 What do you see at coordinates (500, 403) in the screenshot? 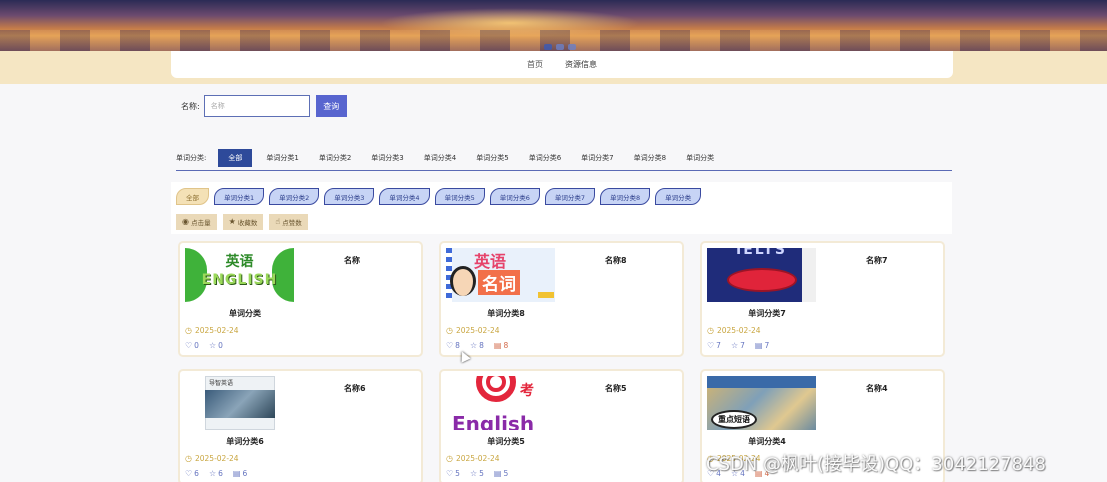
I see `card-thumbnail: 考 English` at bounding box center [500, 403].